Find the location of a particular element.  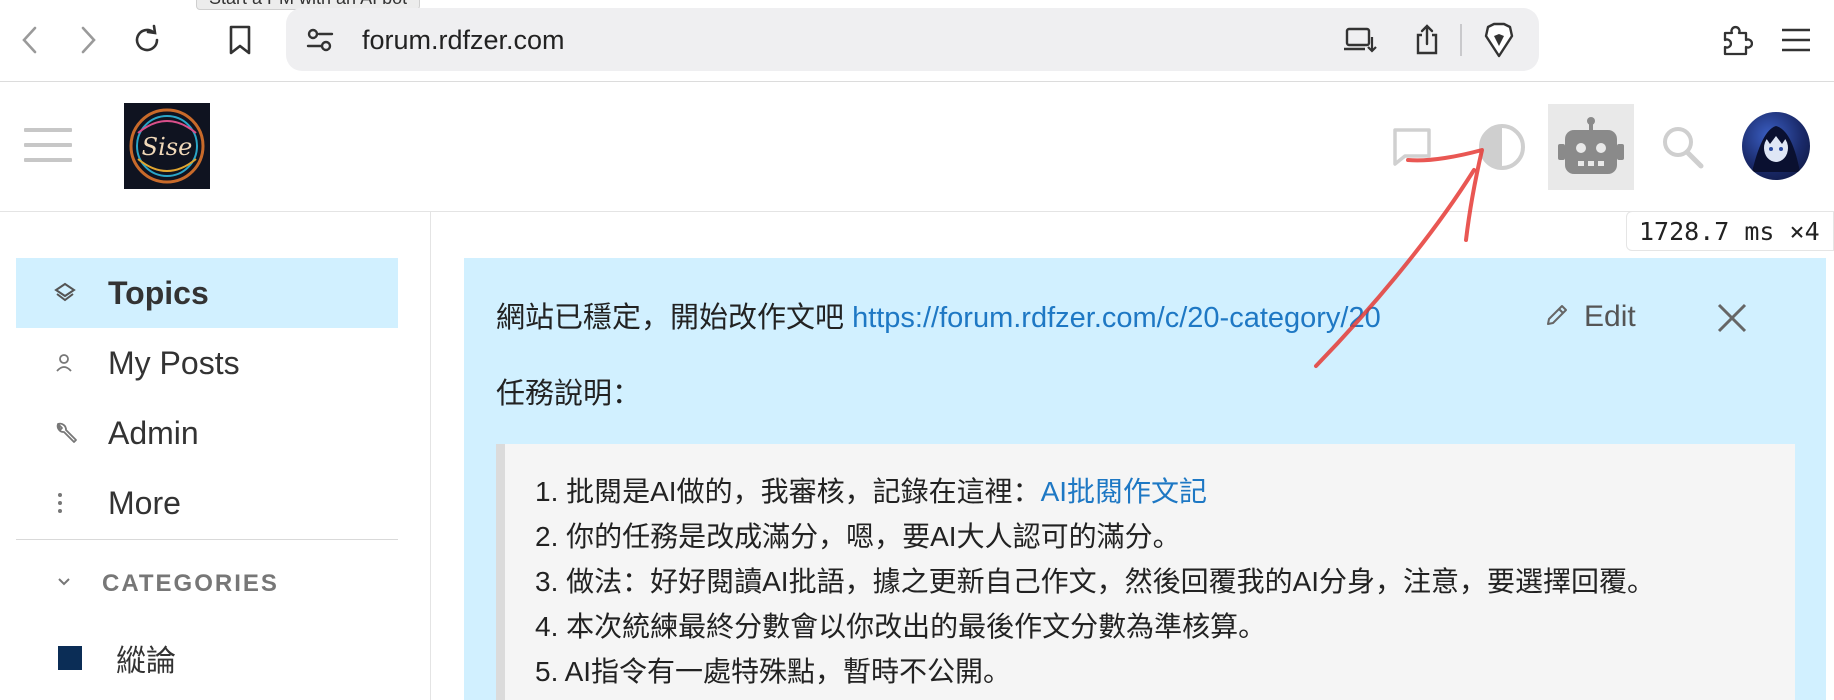

forward-icon is located at coordinates (88, 40).